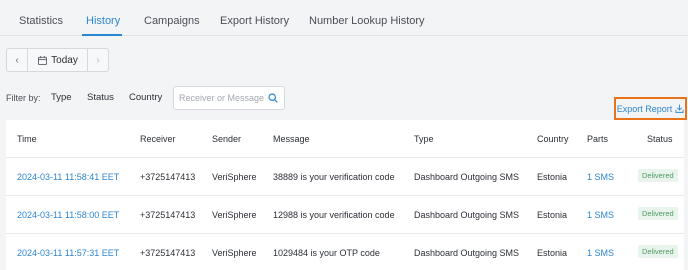 The image size is (688, 270). Describe the element at coordinates (172, 21) in the screenshot. I see `tab-campaigns: Campaigns` at that location.